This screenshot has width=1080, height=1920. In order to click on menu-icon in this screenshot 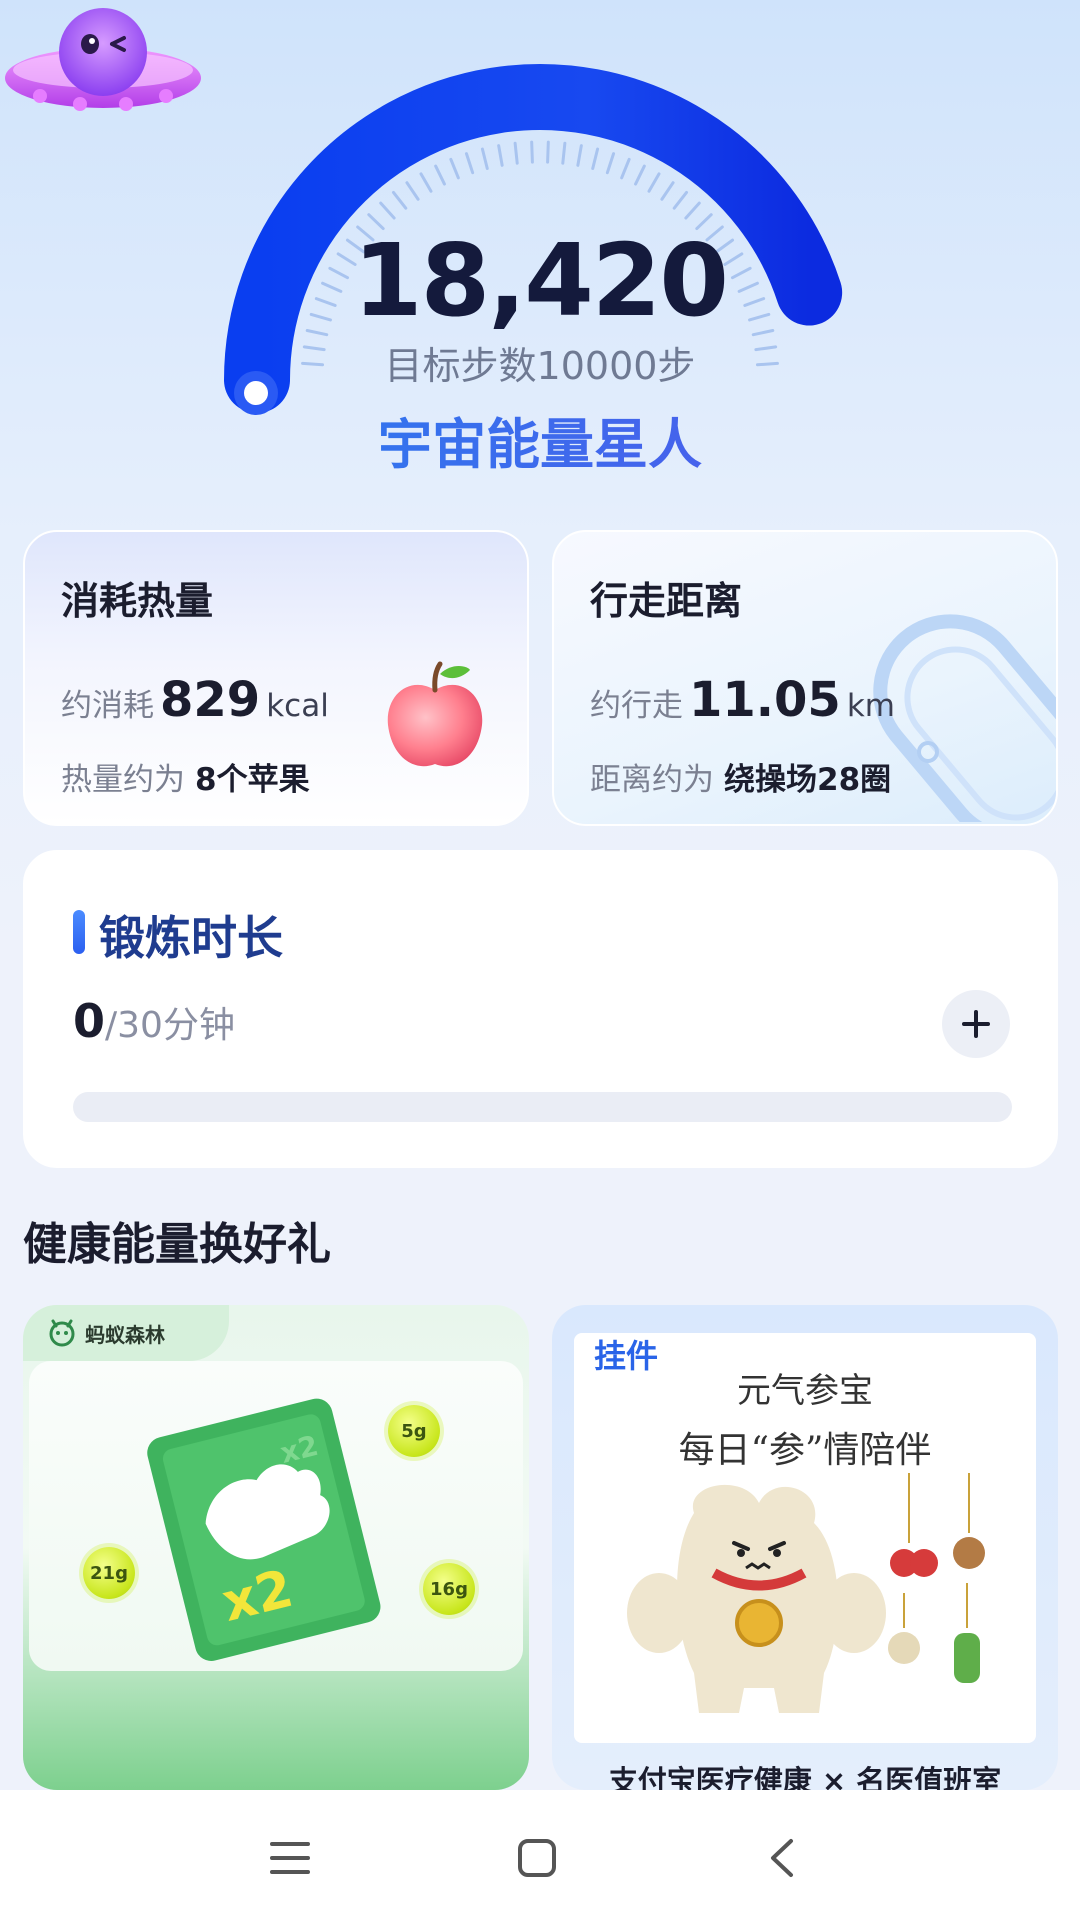, I will do `click(290, 1858)`.